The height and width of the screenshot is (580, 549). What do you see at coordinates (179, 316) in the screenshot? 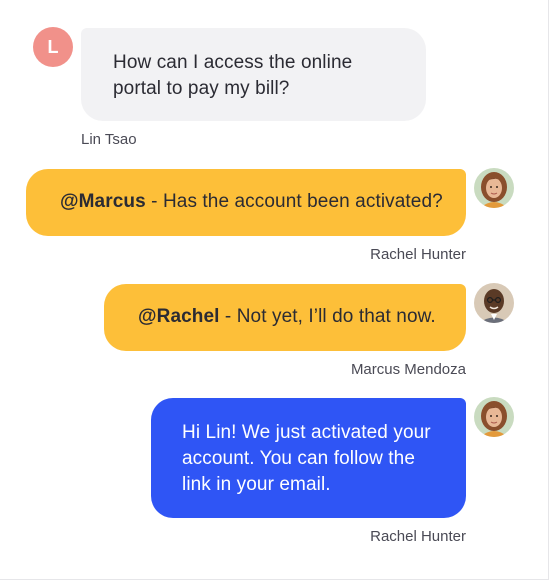
I see `mention-tag: @Rachel` at bounding box center [179, 316].